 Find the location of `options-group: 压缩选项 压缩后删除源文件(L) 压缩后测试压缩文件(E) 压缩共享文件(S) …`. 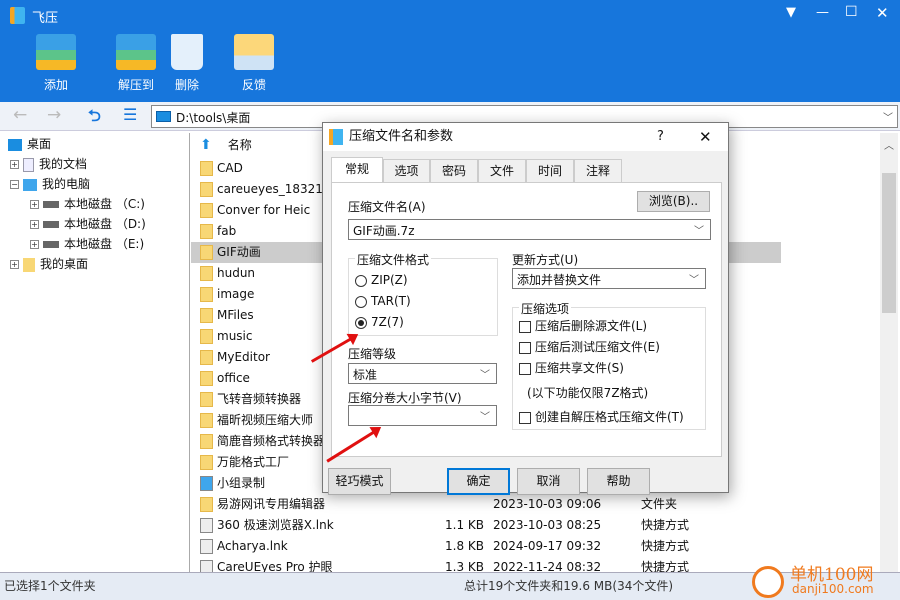

options-group: 压缩选项 压缩后删除源文件(L) 压缩后测试压缩文件(E) 压缩共享文件(S) … is located at coordinates (609, 365).